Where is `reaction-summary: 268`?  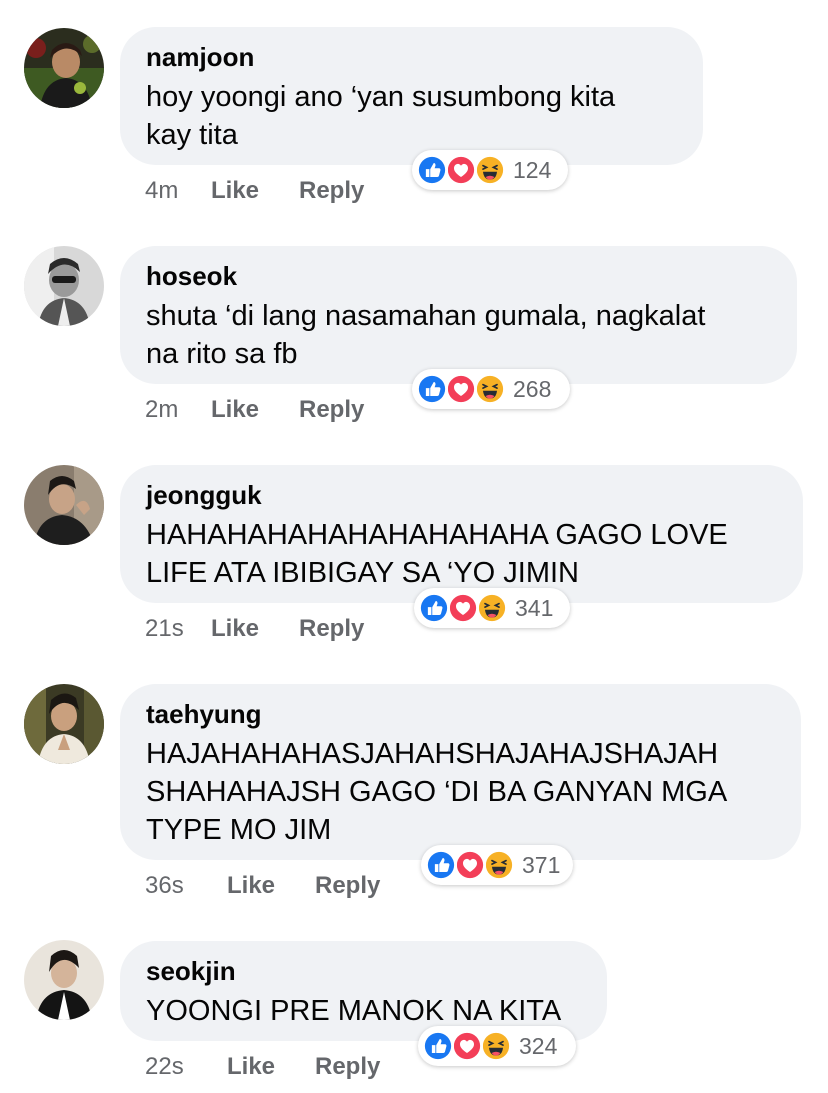 reaction-summary: 268 is located at coordinates (491, 389).